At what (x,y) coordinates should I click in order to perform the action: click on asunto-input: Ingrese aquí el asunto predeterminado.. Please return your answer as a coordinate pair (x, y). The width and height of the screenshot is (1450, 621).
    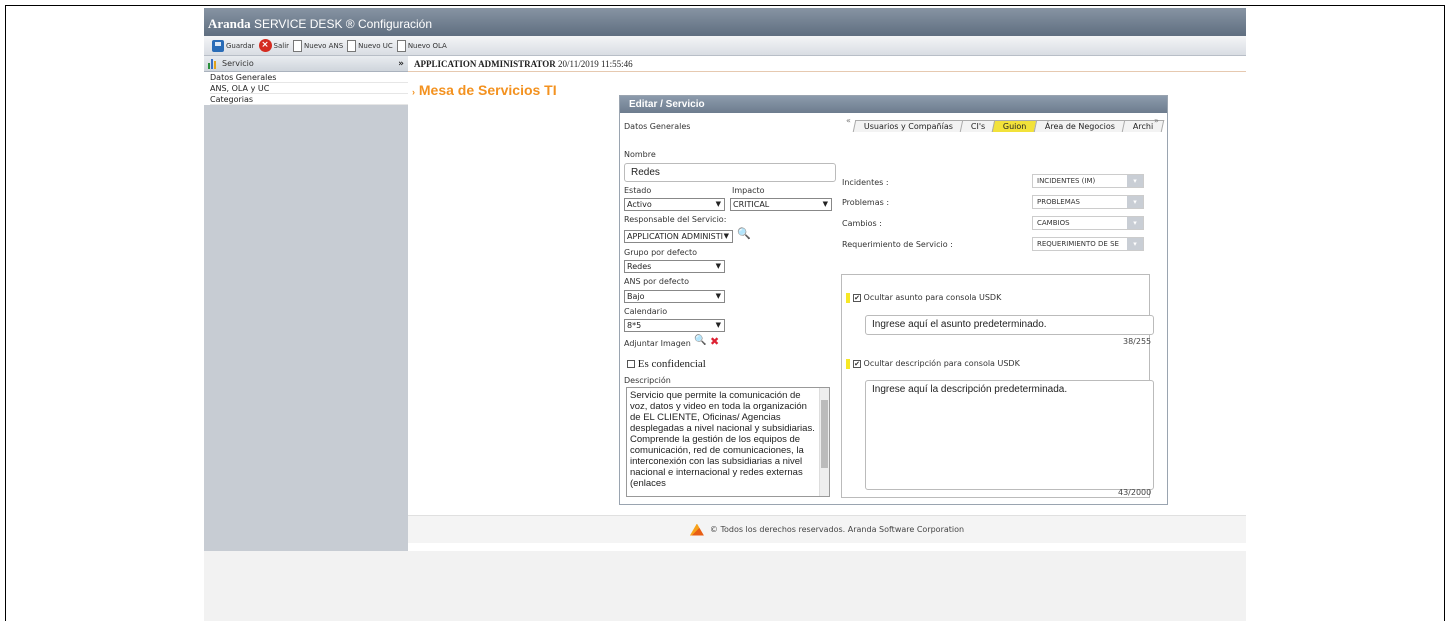
    Looking at the image, I should click on (1009, 325).